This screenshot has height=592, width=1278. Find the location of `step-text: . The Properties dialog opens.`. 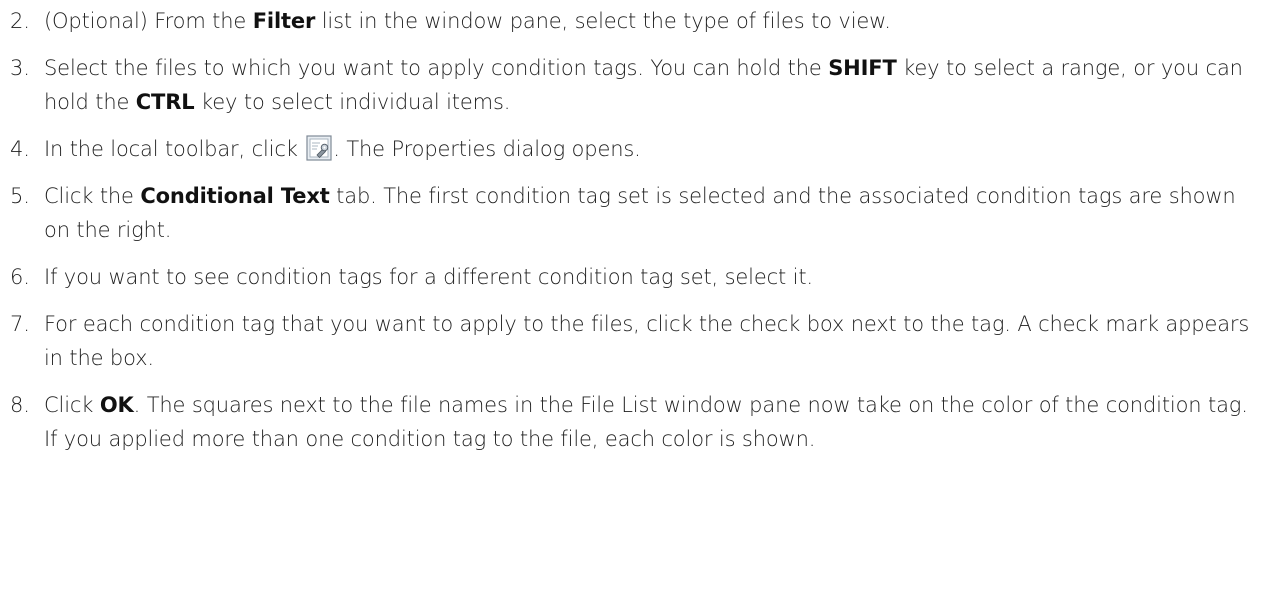

step-text: . The Properties dialog opens. is located at coordinates (487, 149).